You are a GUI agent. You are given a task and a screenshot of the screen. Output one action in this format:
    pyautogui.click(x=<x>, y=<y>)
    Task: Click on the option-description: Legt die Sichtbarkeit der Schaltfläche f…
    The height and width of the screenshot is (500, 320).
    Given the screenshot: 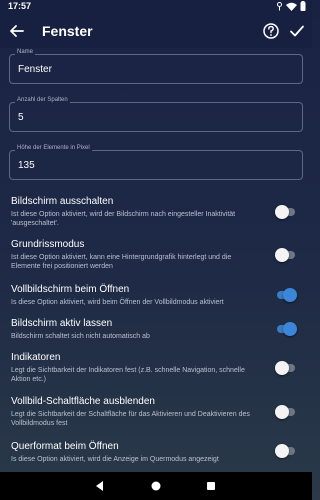 What is the action you would take?
    pyautogui.click(x=130, y=419)
    